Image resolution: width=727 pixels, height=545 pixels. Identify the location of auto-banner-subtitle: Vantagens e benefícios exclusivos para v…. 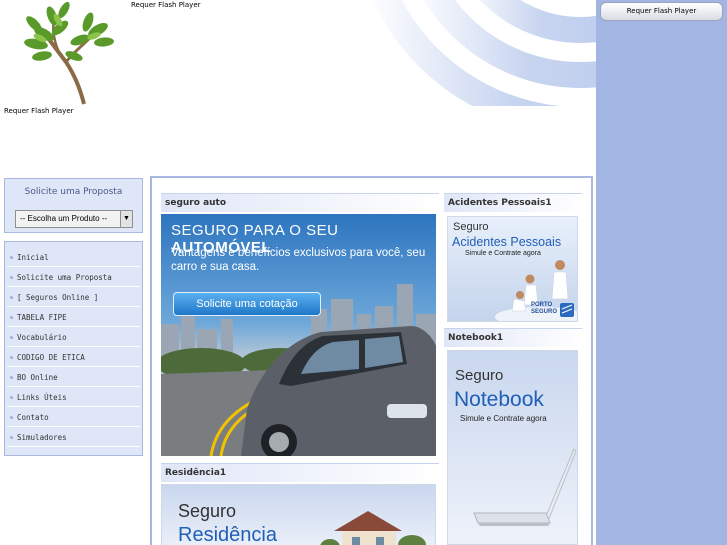
(298, 260).